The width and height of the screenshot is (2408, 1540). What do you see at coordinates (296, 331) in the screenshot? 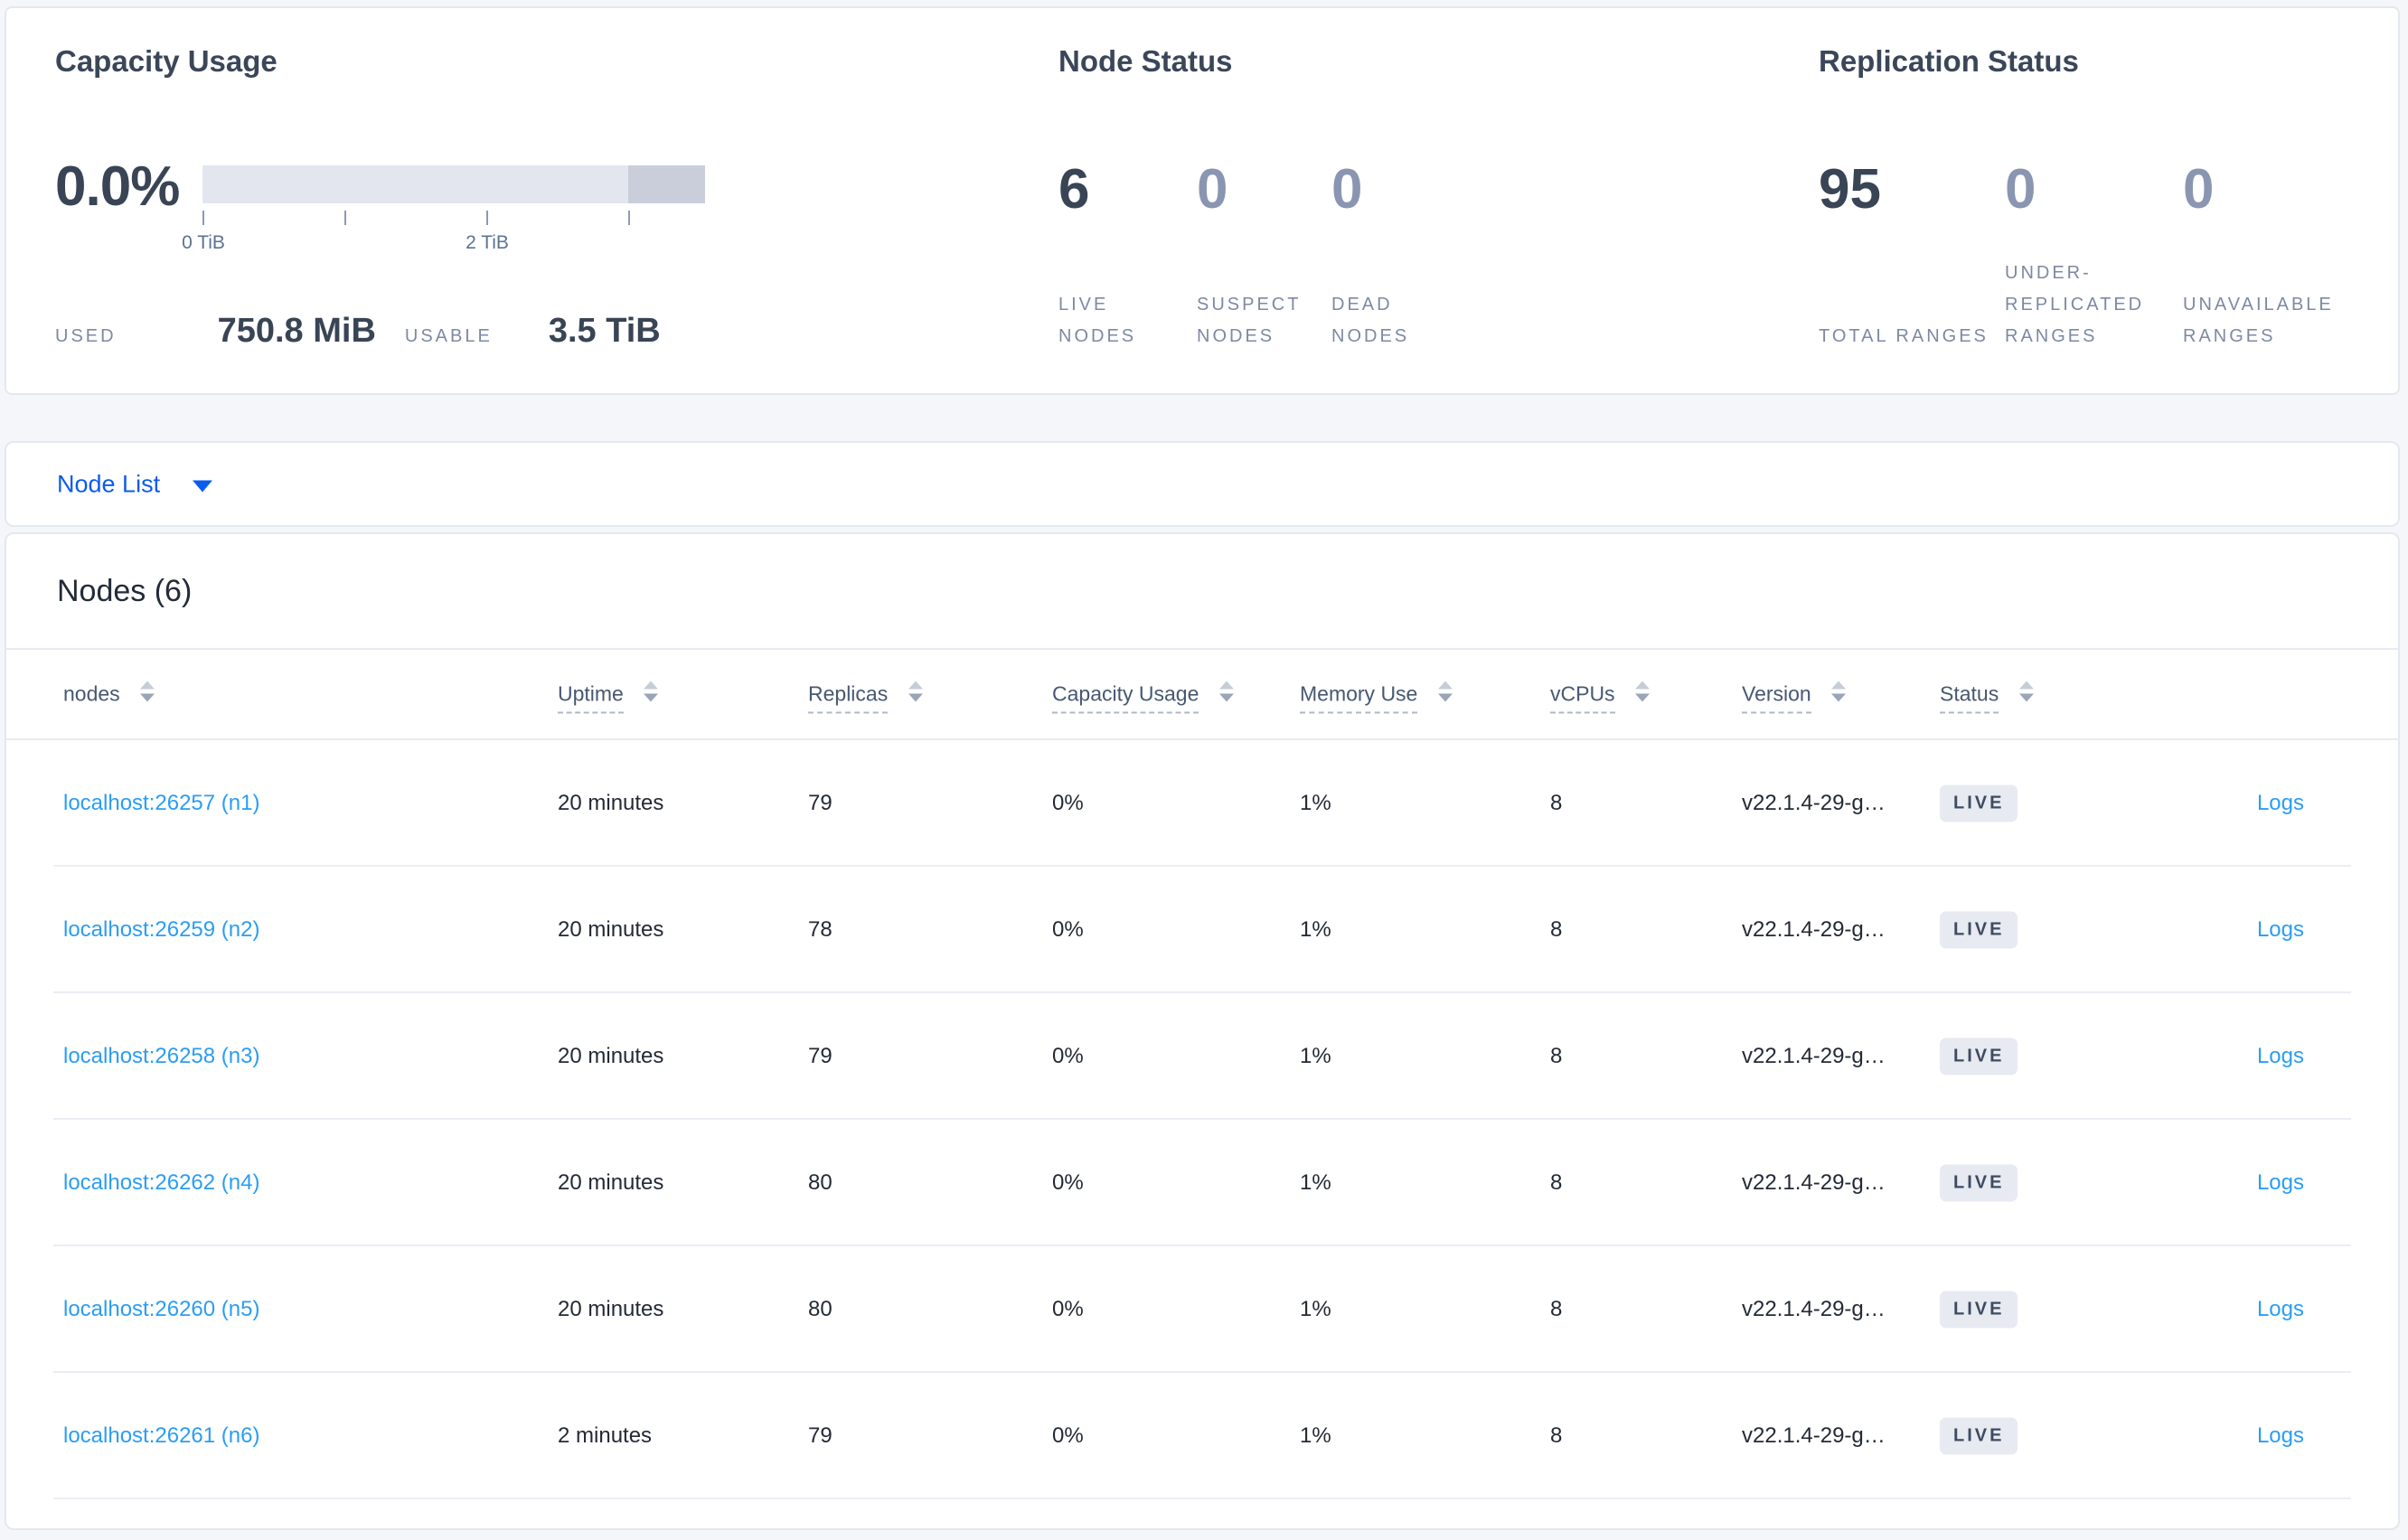
I see `used-value: 750.8 MiB` at bounding box center [296, 331].